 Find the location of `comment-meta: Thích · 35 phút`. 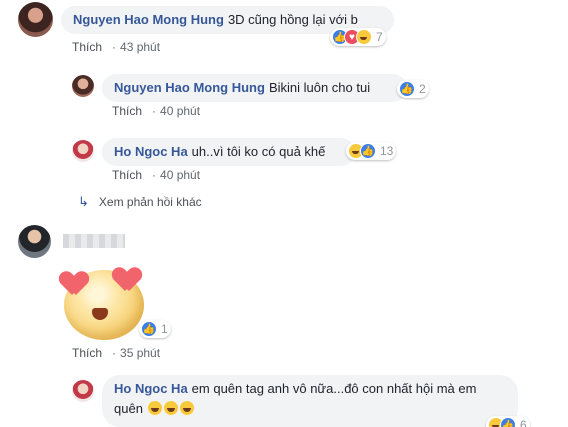

comment-meta: Thích · 35 phút is located at coordinates (116, 353).